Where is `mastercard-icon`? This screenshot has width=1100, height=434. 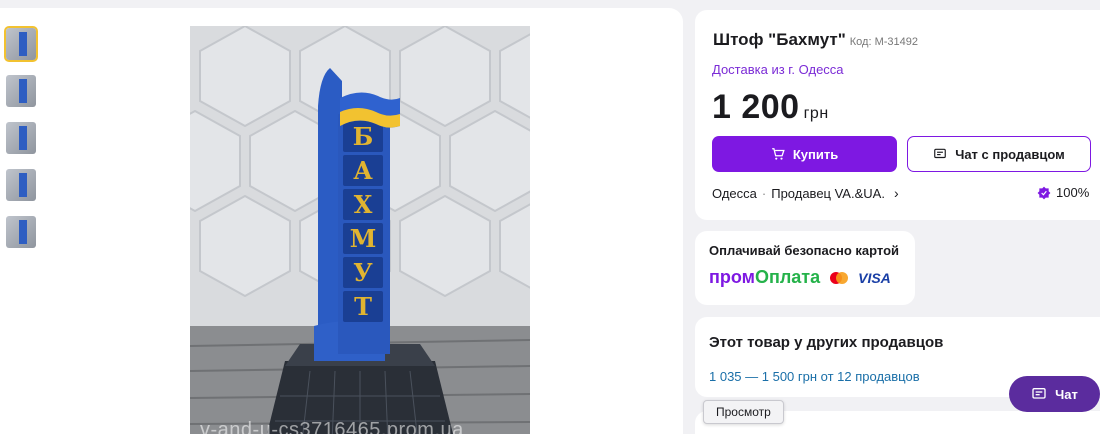 mastercard-icon is located at coordinates (839, 277).